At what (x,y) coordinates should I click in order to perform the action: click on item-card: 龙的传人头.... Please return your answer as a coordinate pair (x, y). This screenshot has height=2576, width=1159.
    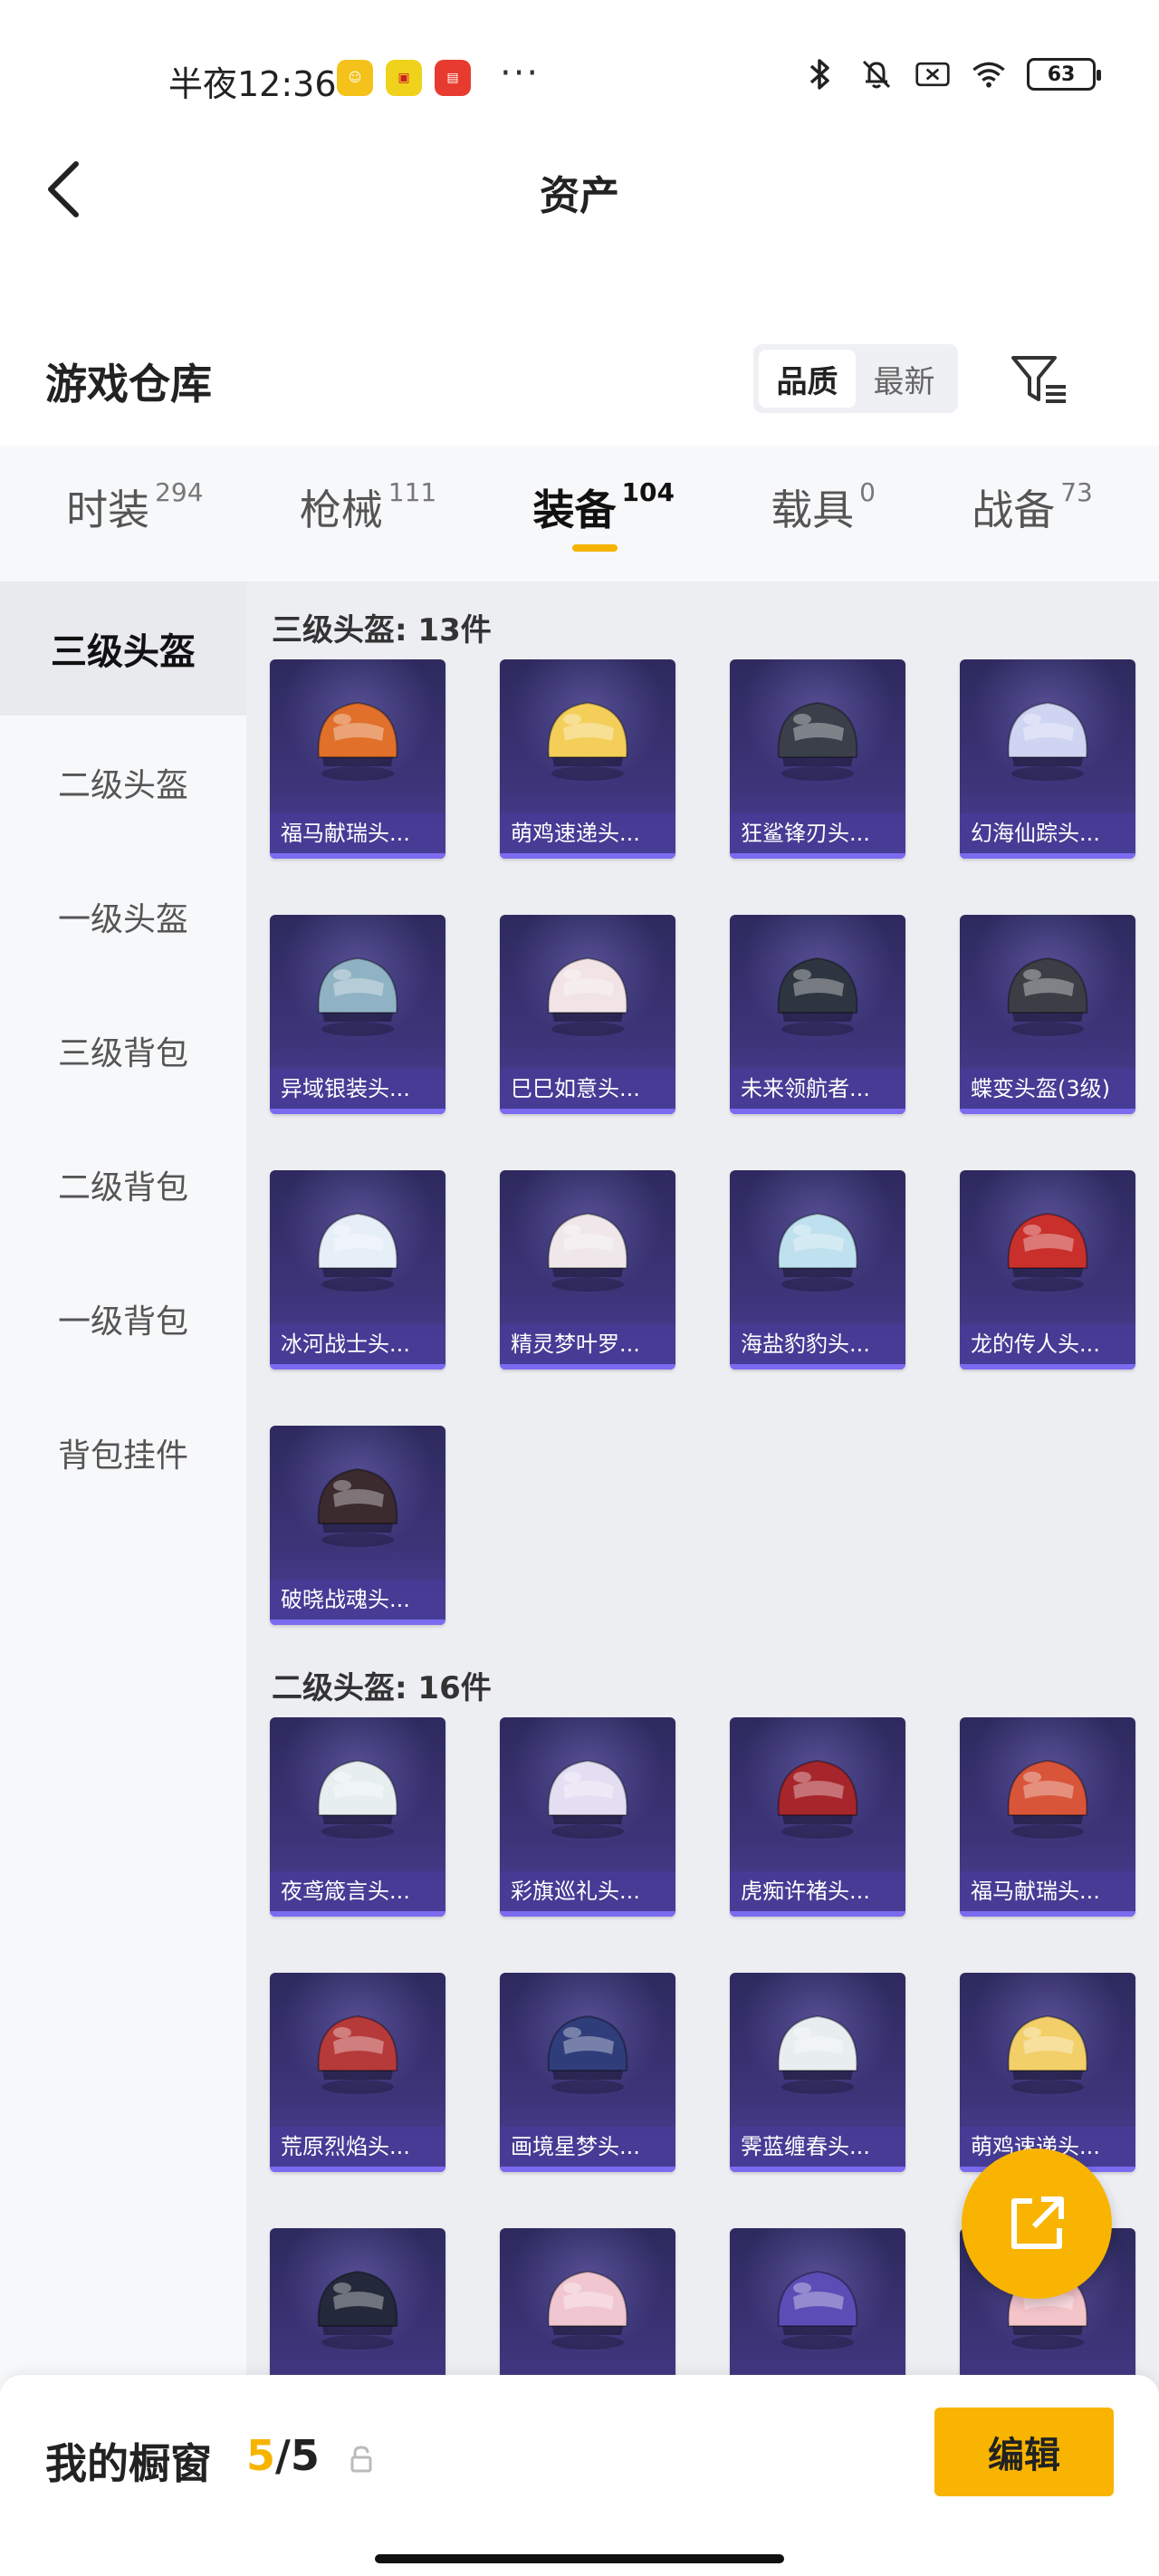
    Looking at the image, I should click on (1047, 1270).